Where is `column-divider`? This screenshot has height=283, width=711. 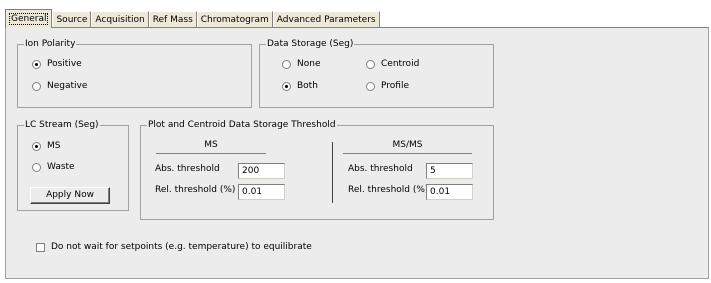
column-divider is located at coordinates (332, 172).